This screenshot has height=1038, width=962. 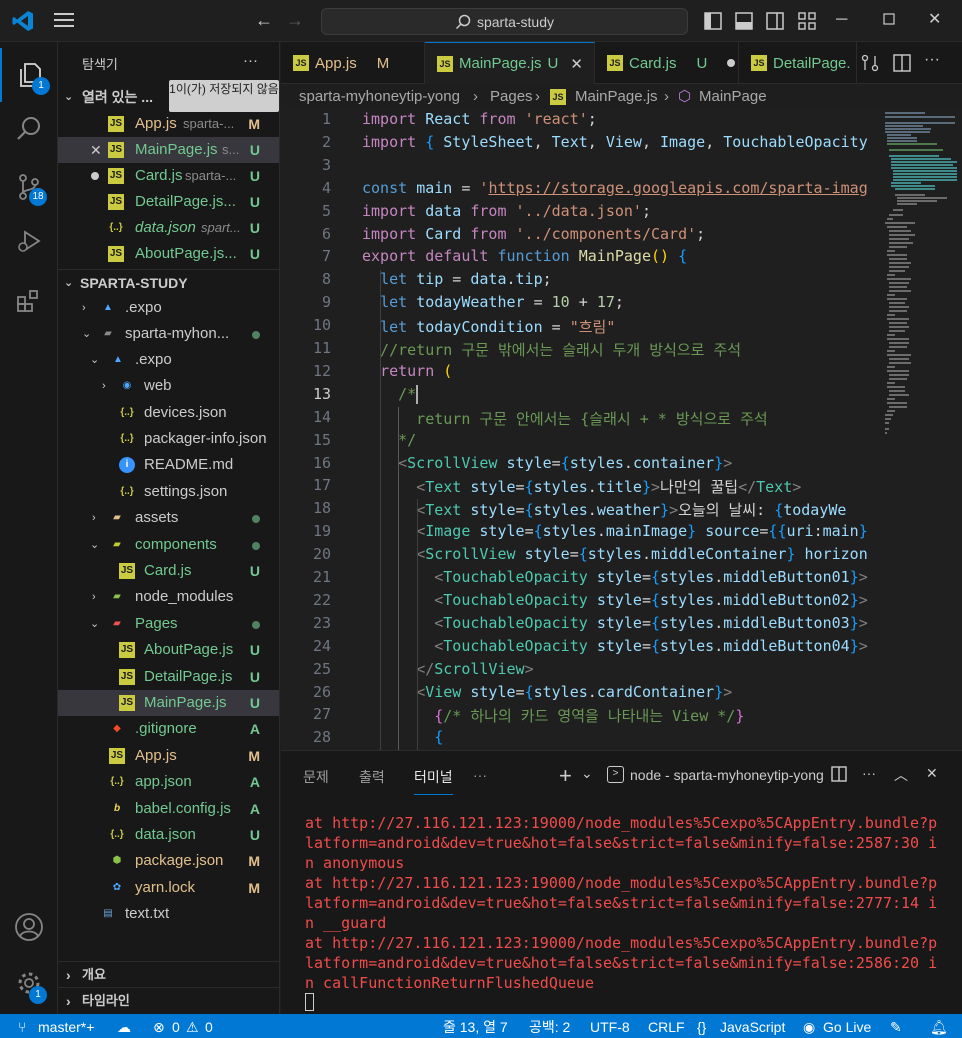 What do you see at coordinates (504, 21) in the screenshot?
I see `command-center-search: sparta-study` at bounding box center [504, 21].